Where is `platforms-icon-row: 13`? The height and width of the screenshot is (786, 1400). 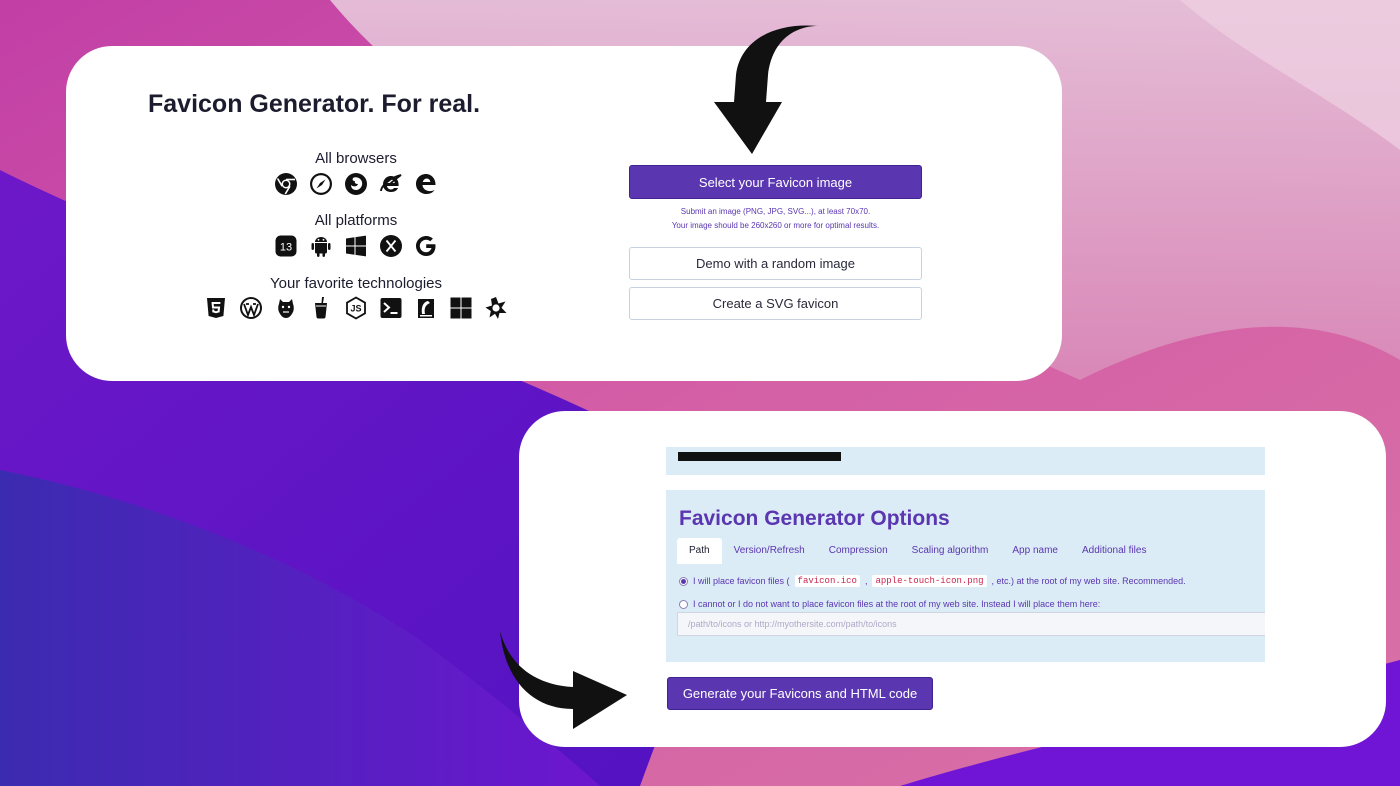 platforms-icon-row: 13 is located at coordinates (356, 246).